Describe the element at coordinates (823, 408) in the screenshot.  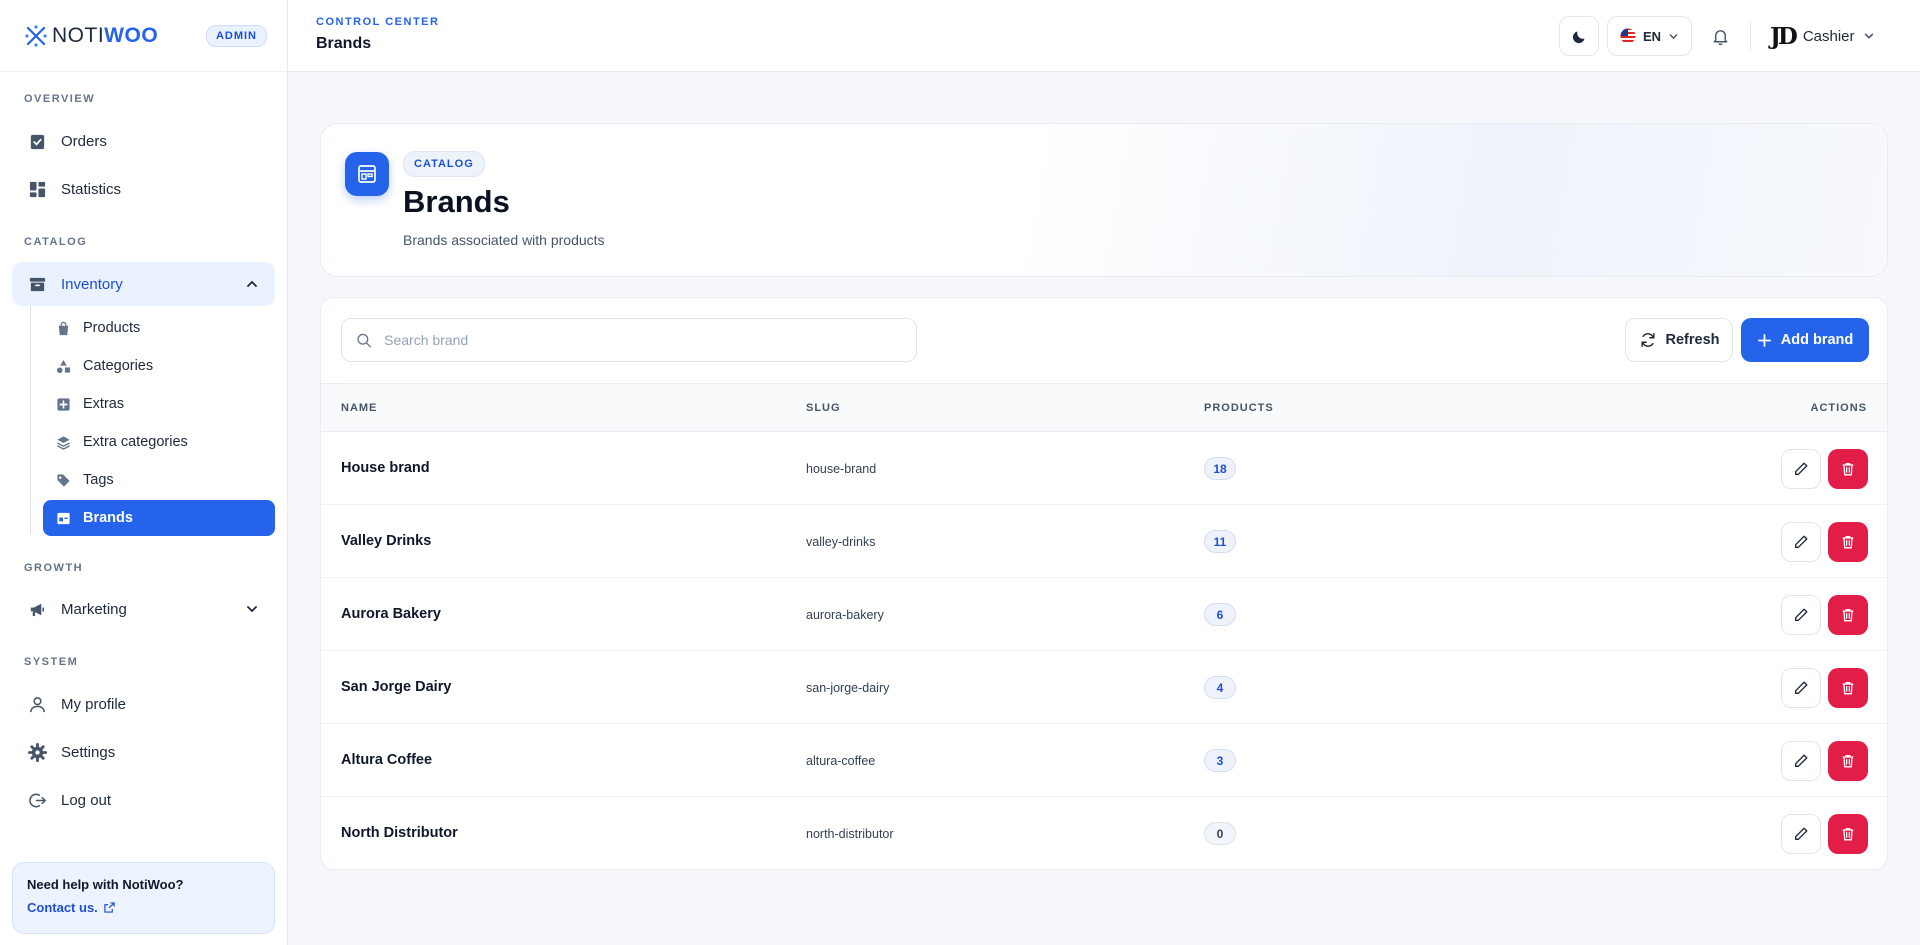
I see `column-header-slug: SLUG` at that location.